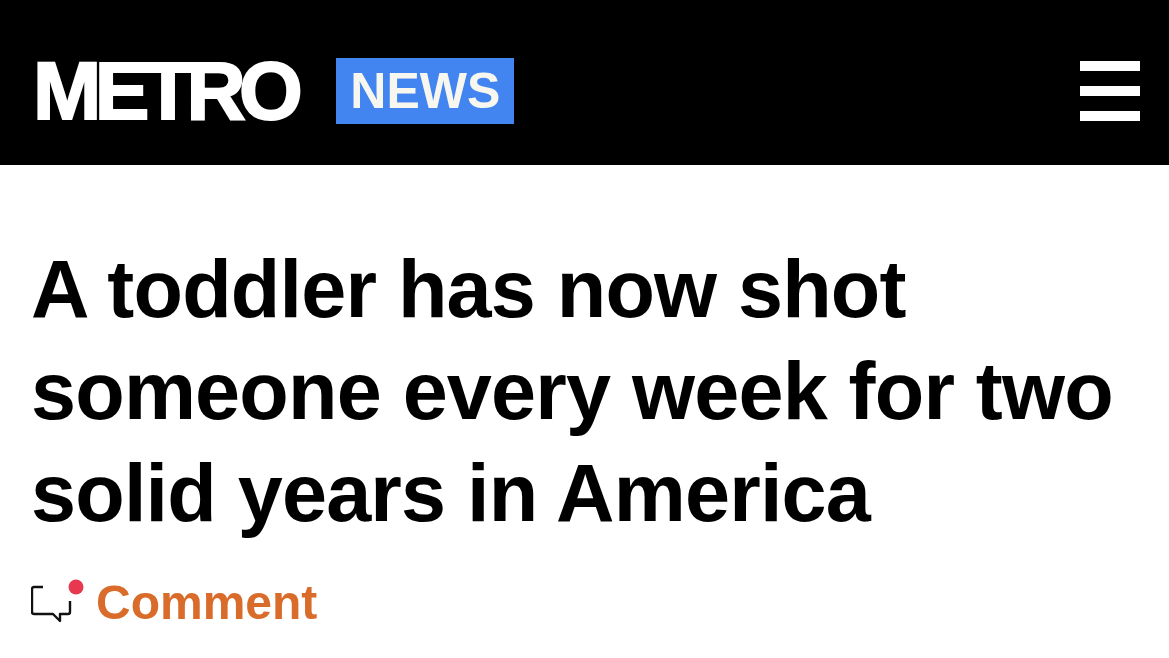  Describe the element at coordinates (207, 603) in the screenshot. I see `comment-link: Comment` at that location.